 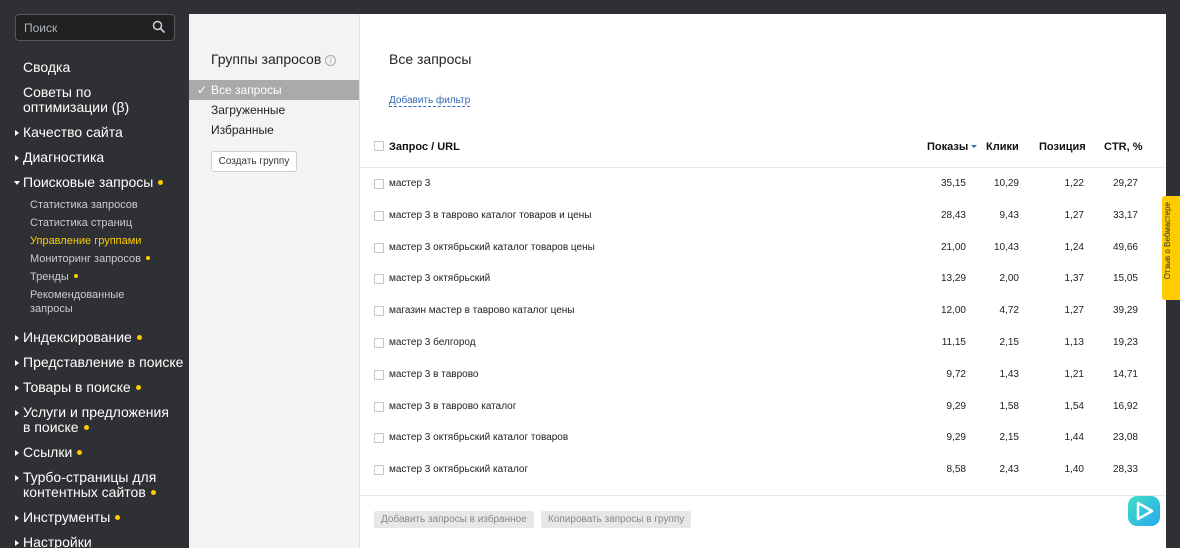 I want to click on sidebar-item-label: Настройки, so click(x=57, y=541).